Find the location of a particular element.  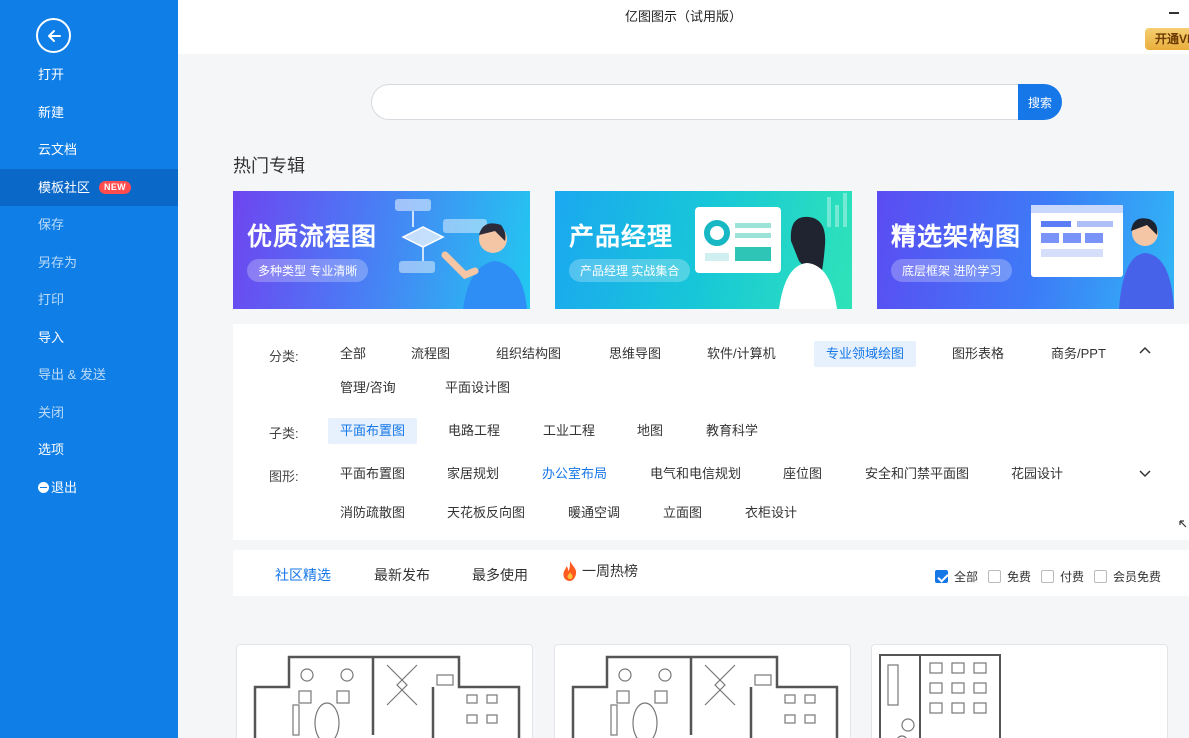

subcategory-map: 地图 is located at coordinates (650, 431).